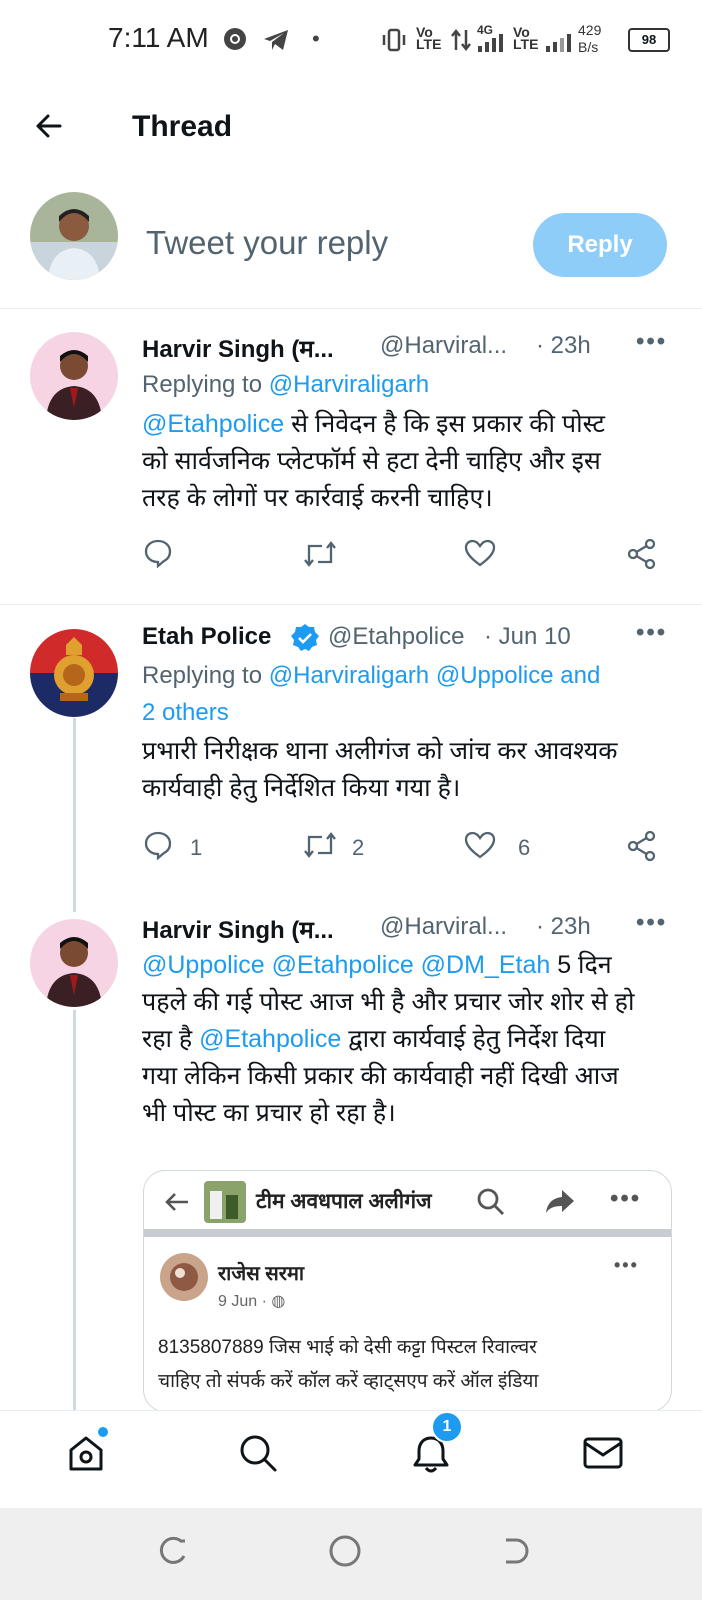 This screenshot has width=702, height=1600. Describe the element at coordinates (182, 126) in the screenshot. I see `page-title: Thread` at that location.